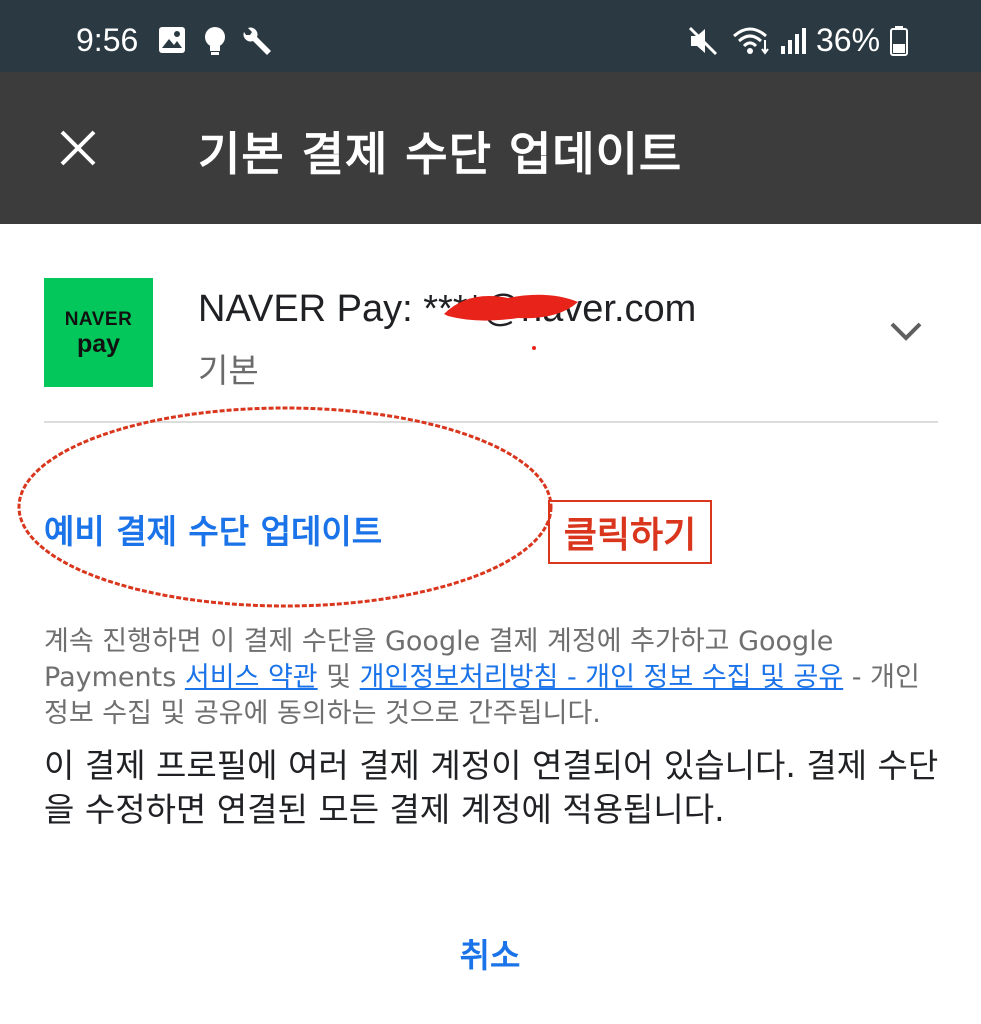 This screenshot has width=981, height=1024. What do you see at coordinates (602, 677) in the screenshot?
I see `privacy-policy-link: 개인정보처리방침 - 개인 정보 수집 및 공유` at bounding box center [602, 677].